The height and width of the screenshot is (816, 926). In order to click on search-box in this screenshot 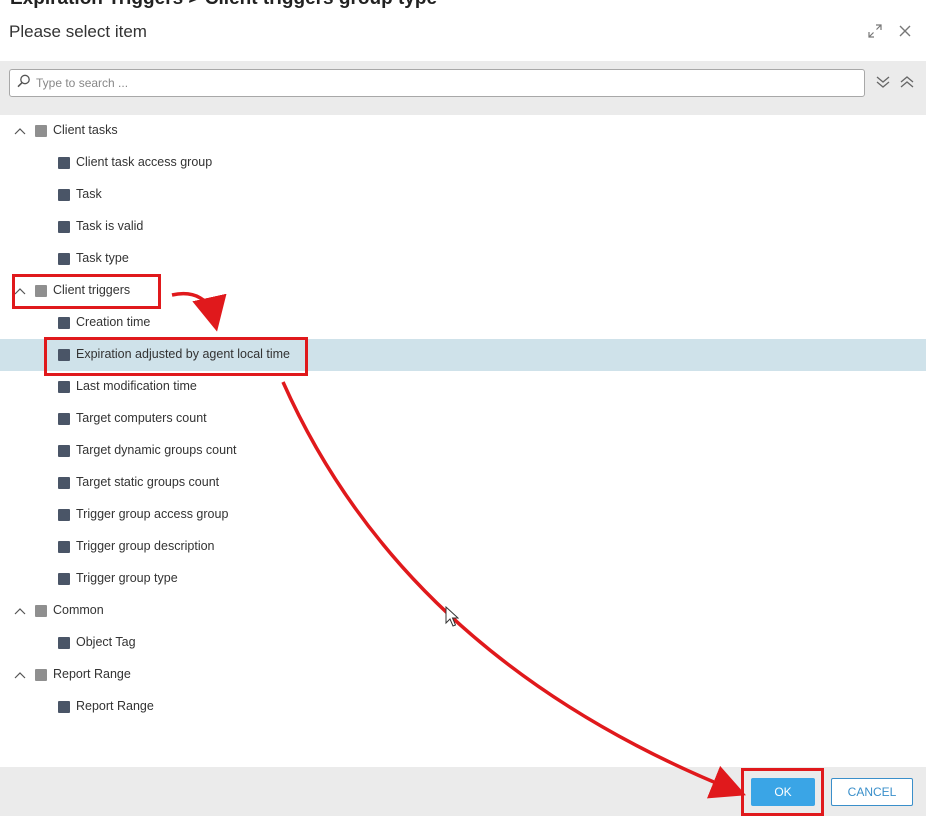, I will do `click(437, 83)`.